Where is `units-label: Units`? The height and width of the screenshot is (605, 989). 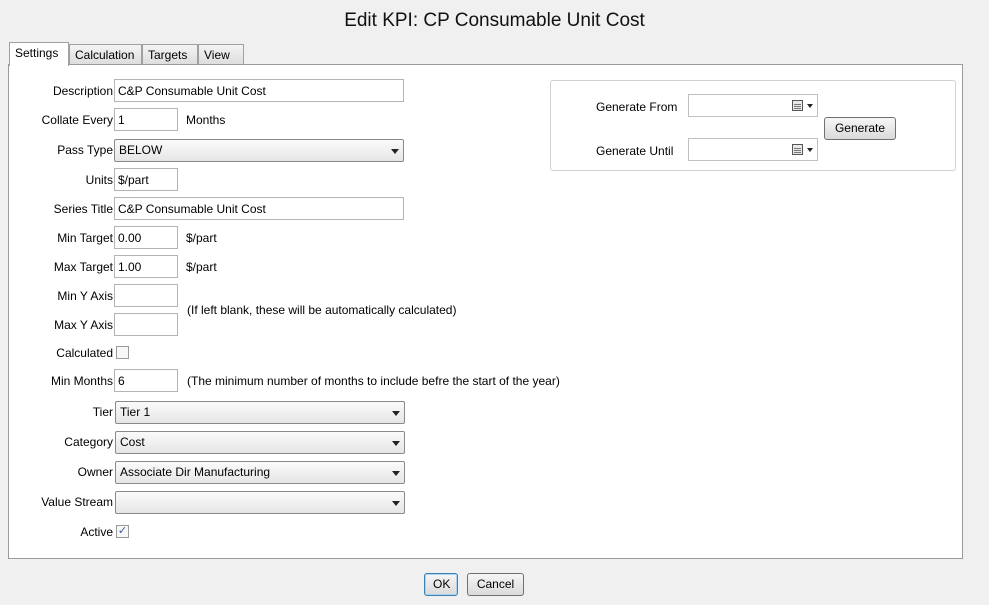 units-label: Units is located at coordinates (99, 180).